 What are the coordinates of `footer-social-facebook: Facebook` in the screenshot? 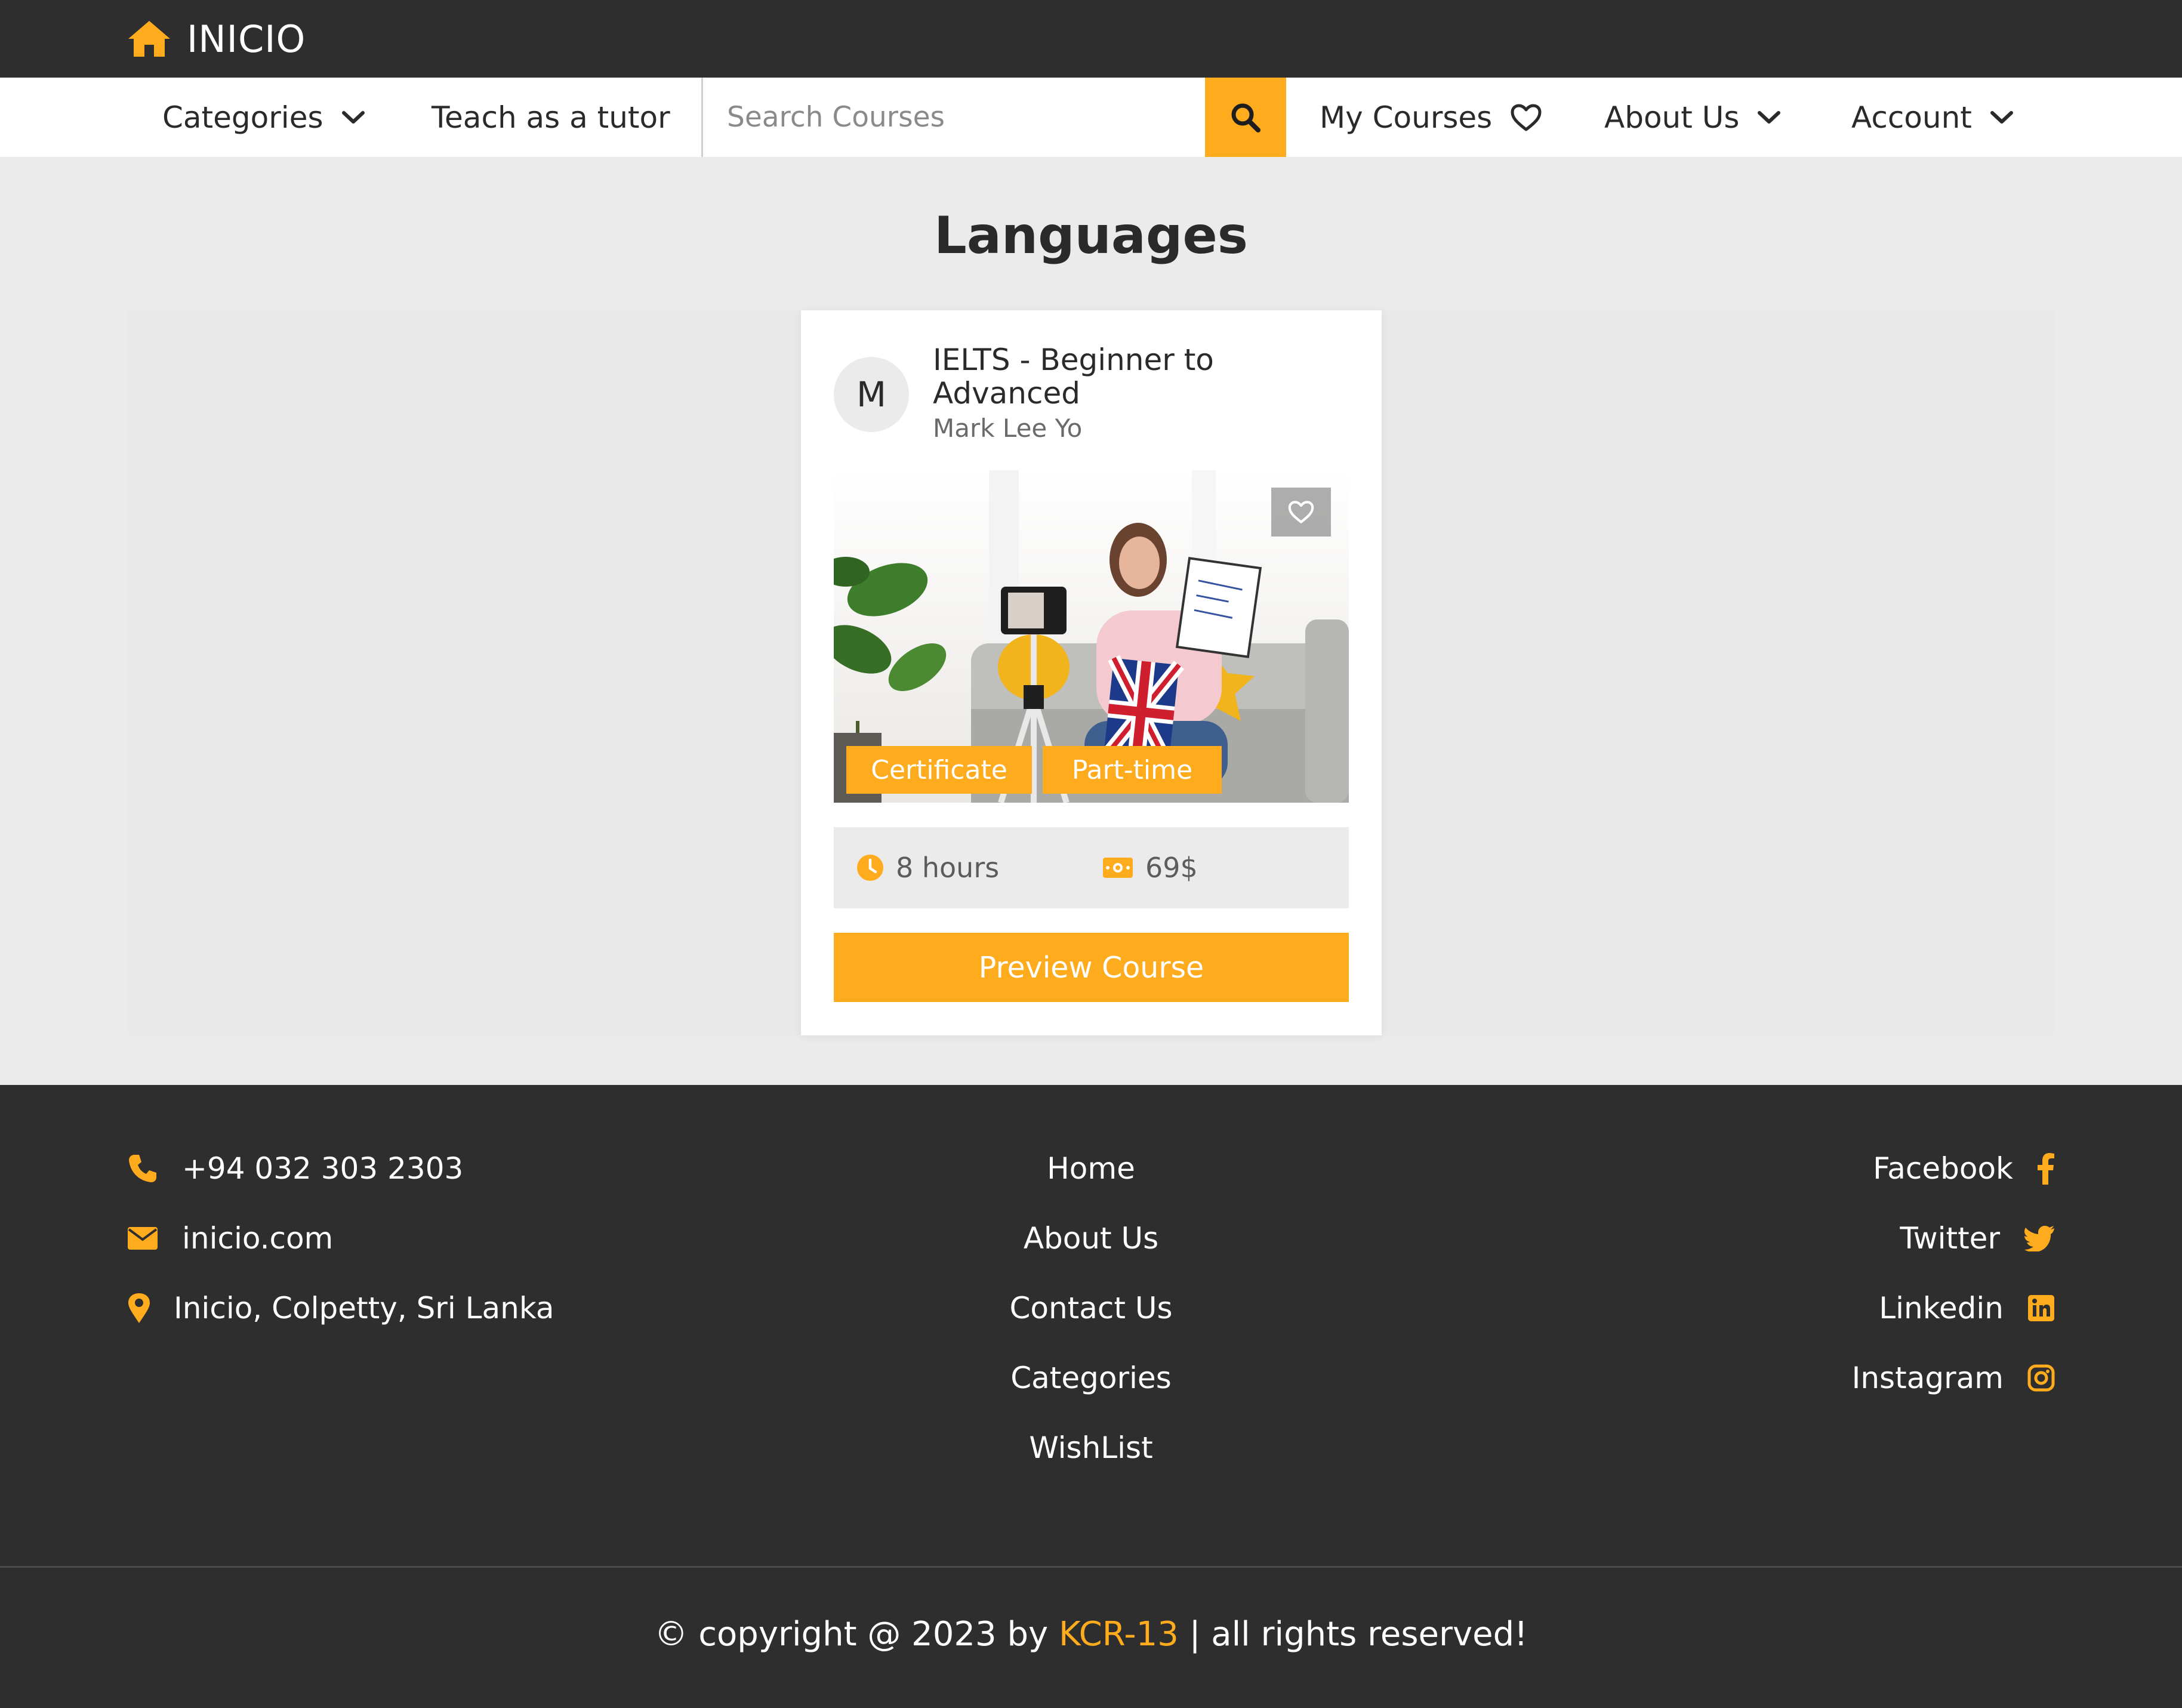 It's located at (1964, 1168).